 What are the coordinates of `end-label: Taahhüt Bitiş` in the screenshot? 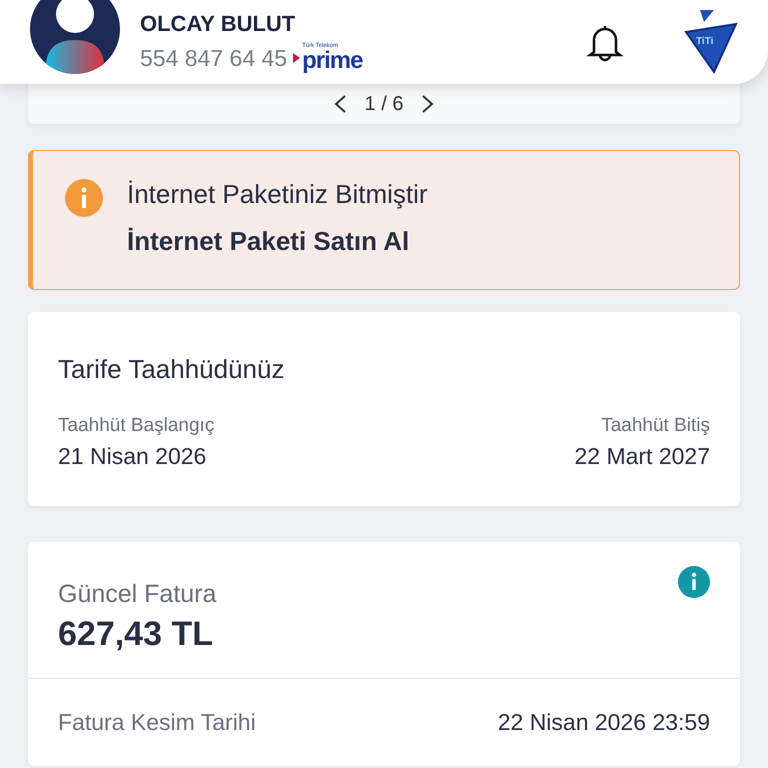 It's located at (655, 426).